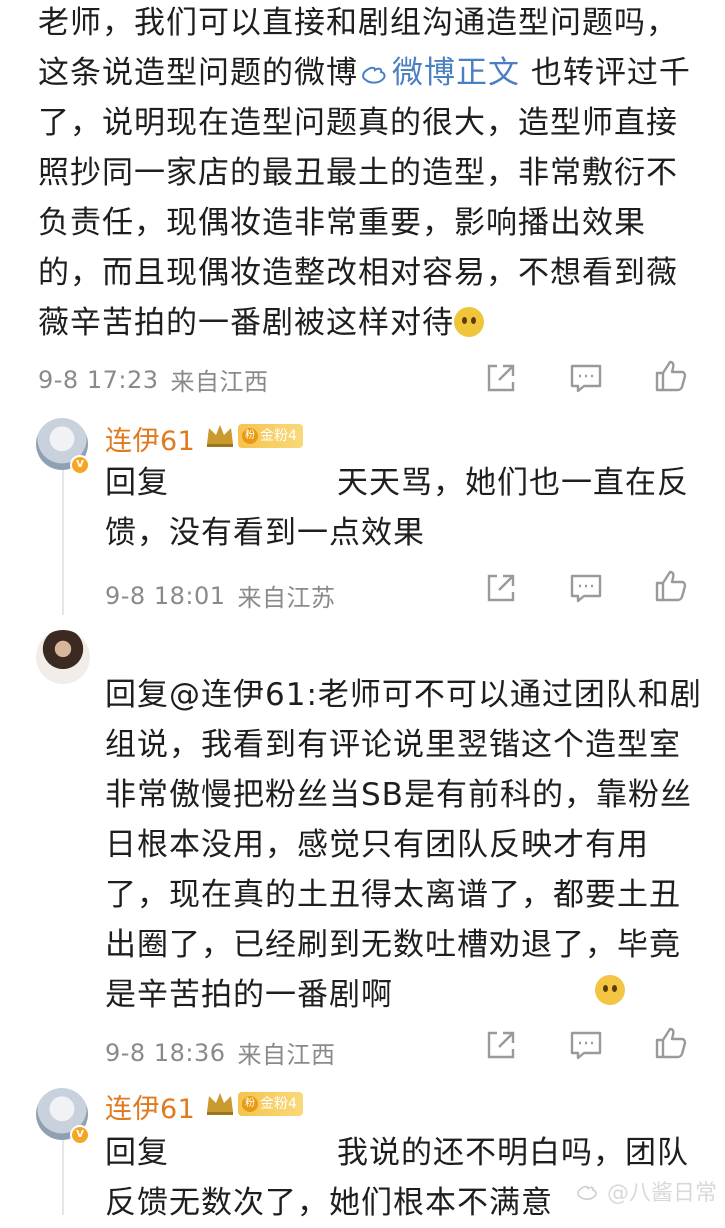 The height and width of the screenshot is (1228, 725). Describe the element at coordinates (98, 379) in the screenshot. I see `comment-time: 9-8 17:23` at that location.